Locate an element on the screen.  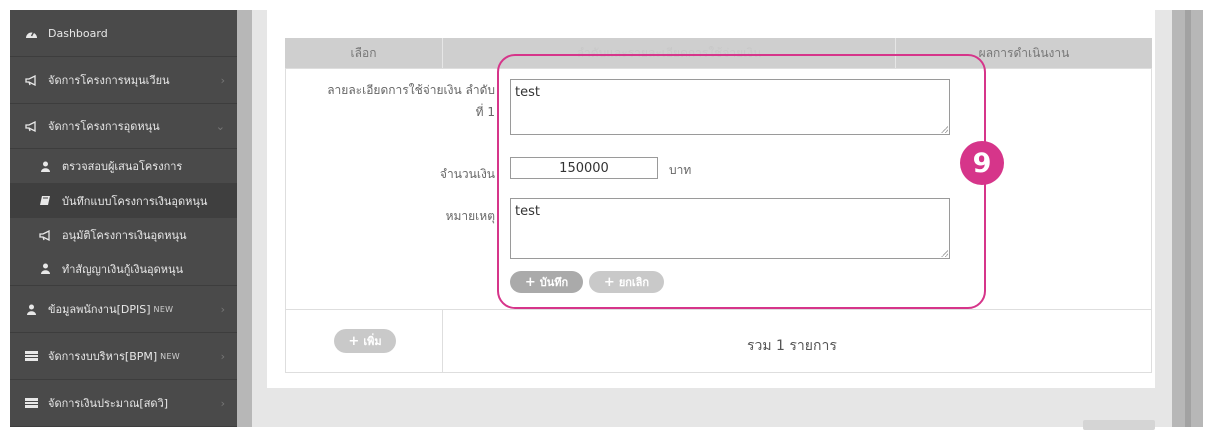
book-icon is located at coordinates (45, 201).